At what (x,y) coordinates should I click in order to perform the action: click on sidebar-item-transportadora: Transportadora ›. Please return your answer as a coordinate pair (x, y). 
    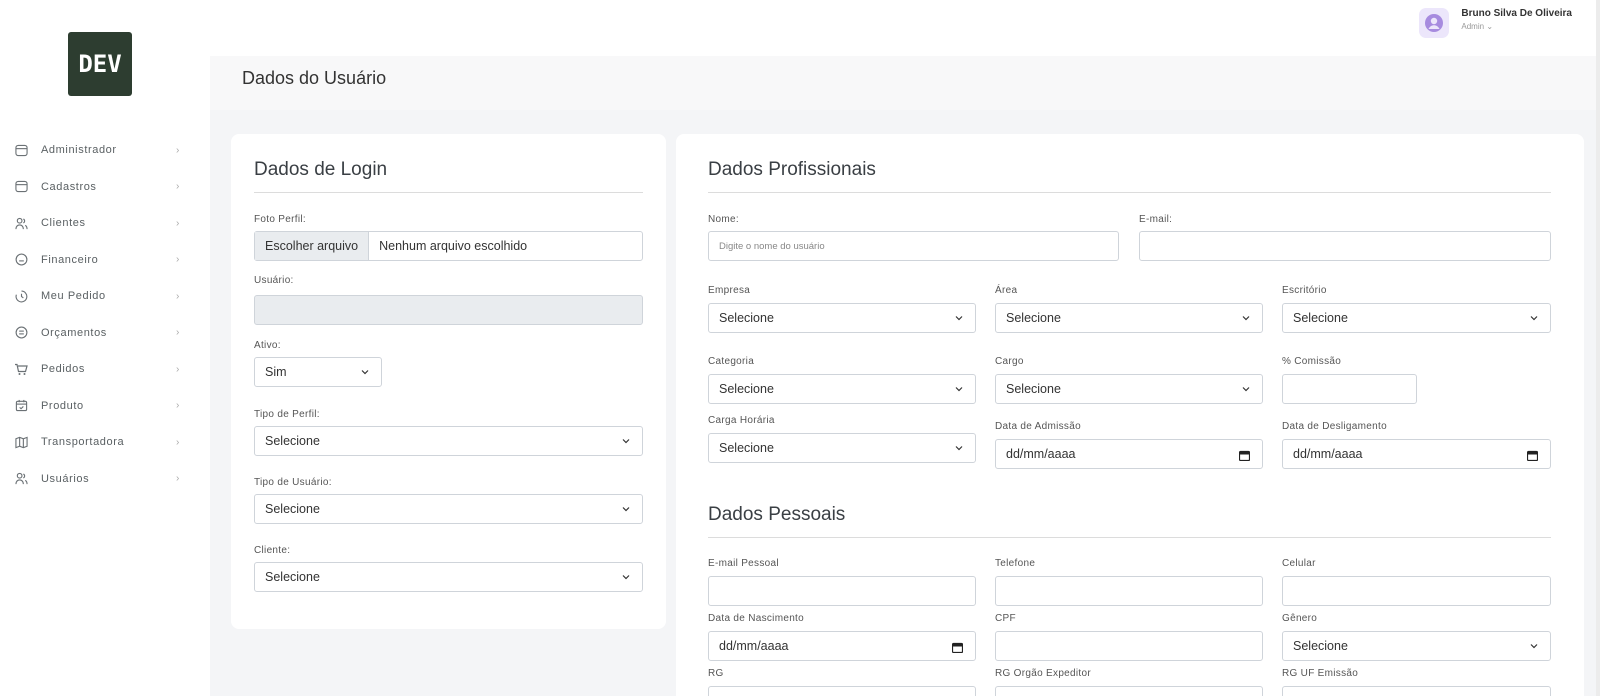
    Looking at the image, I should click on (105, 442).